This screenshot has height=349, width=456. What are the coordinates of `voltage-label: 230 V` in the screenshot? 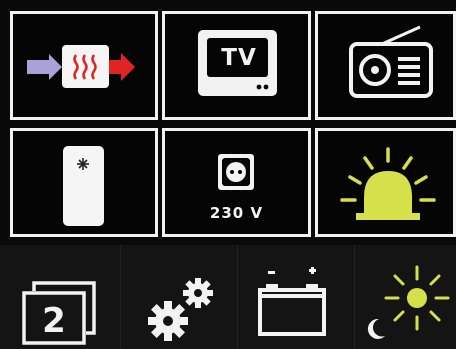 It's located at (236, 213).